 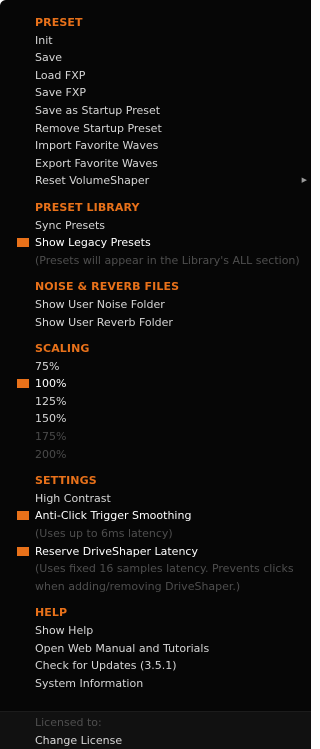 What do you see at coordinates (155, 181) in the screenshot?
I see `menu-item: Reset VolumeShaper ▶` at bounding box center [155, 181].